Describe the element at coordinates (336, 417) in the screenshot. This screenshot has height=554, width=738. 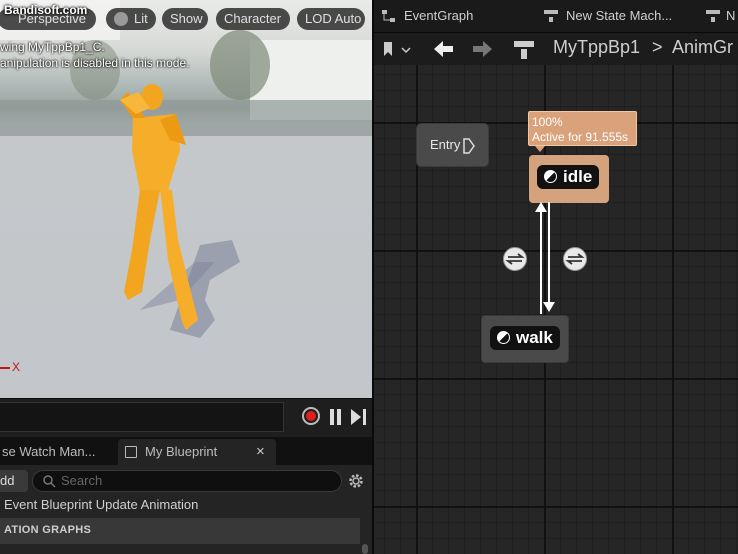
I see `pause-button` at that location.